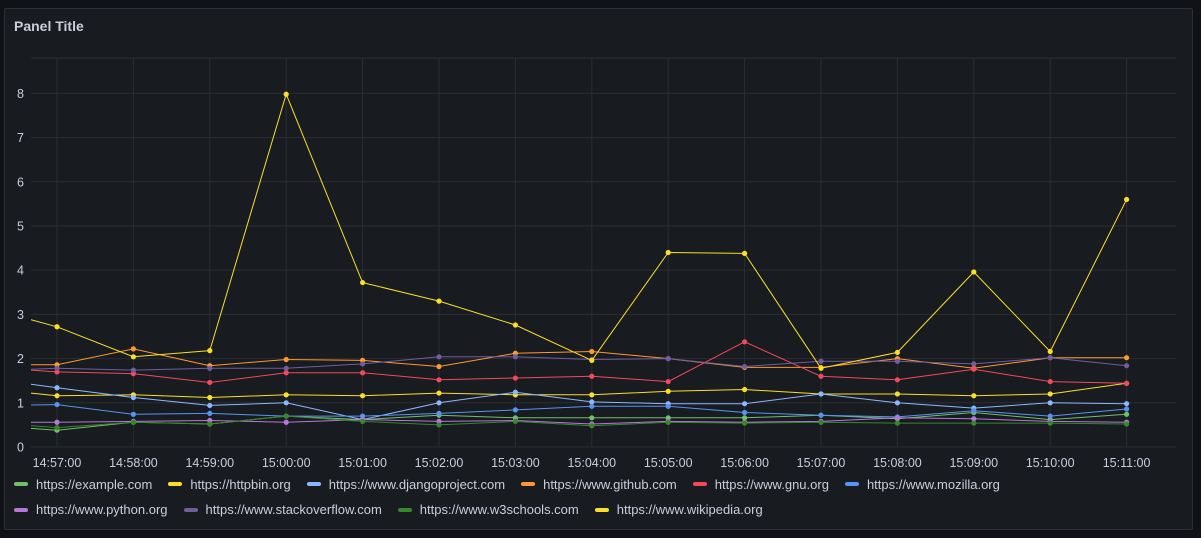 The image size is (1201, 538). Describe the element at coordinates (362, 463) in the screenshot. I see `x-tick-label: 15:01:00` at that location.